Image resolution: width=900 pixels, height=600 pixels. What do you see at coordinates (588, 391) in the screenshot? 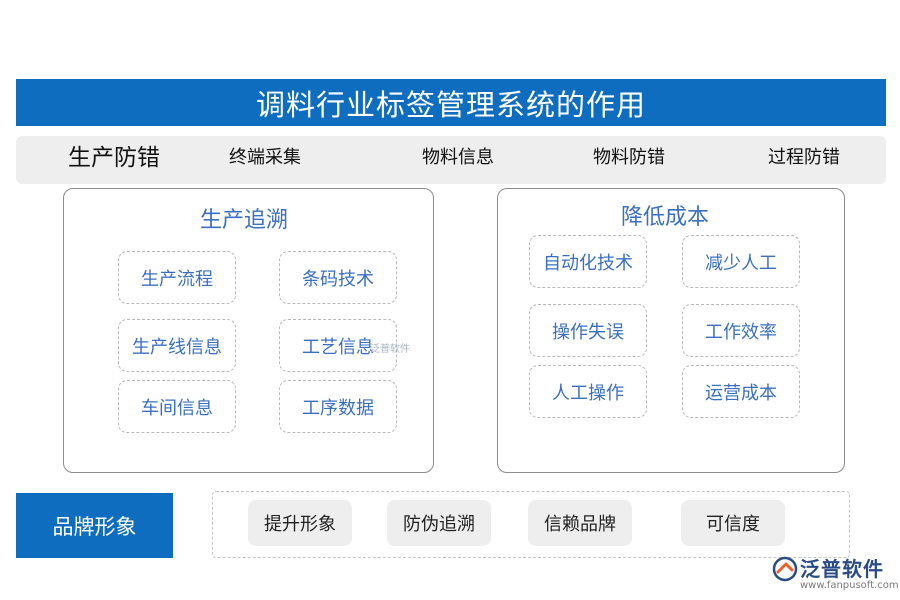
I see `cost-item: 人工操作` at bounding box center [588, 391].